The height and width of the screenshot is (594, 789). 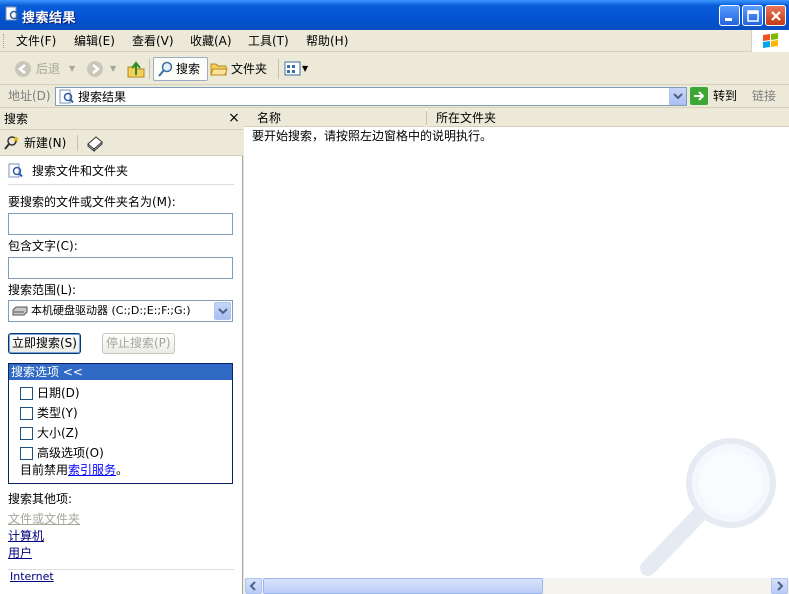 What do you see at coordinates (12, 14) in the screenshot?
I see `search-window-icon` at bounding box center [12, 14].